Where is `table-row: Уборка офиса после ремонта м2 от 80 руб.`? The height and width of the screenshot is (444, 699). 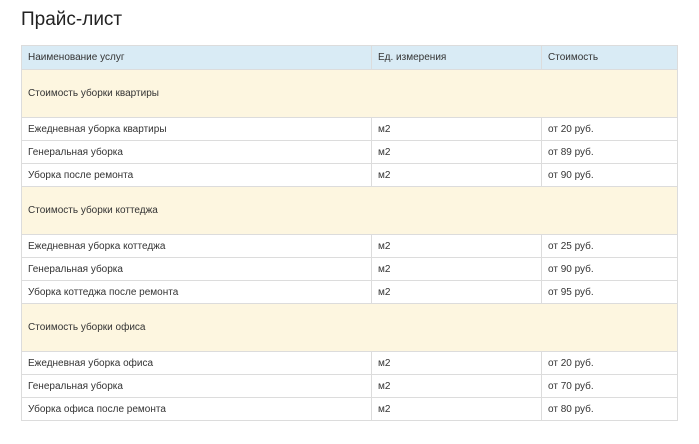
table-row: Уборка офиса после ремонта м2 от 80 руб. is located at coordinates (349, 409).